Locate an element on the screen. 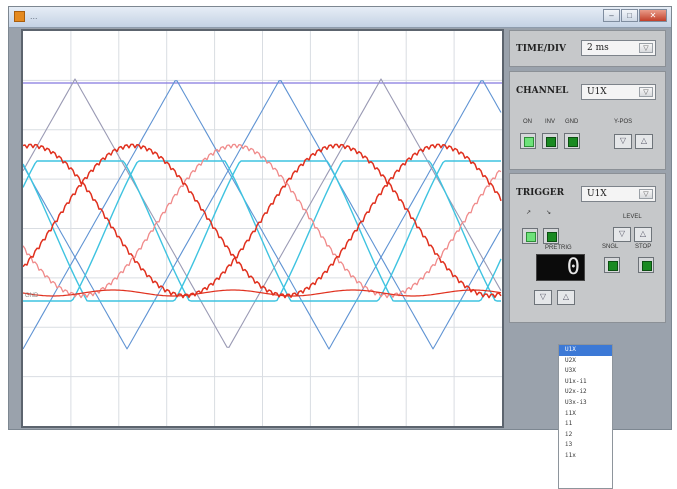  dropdown-option: i3 is located at coordinates (585, 445).